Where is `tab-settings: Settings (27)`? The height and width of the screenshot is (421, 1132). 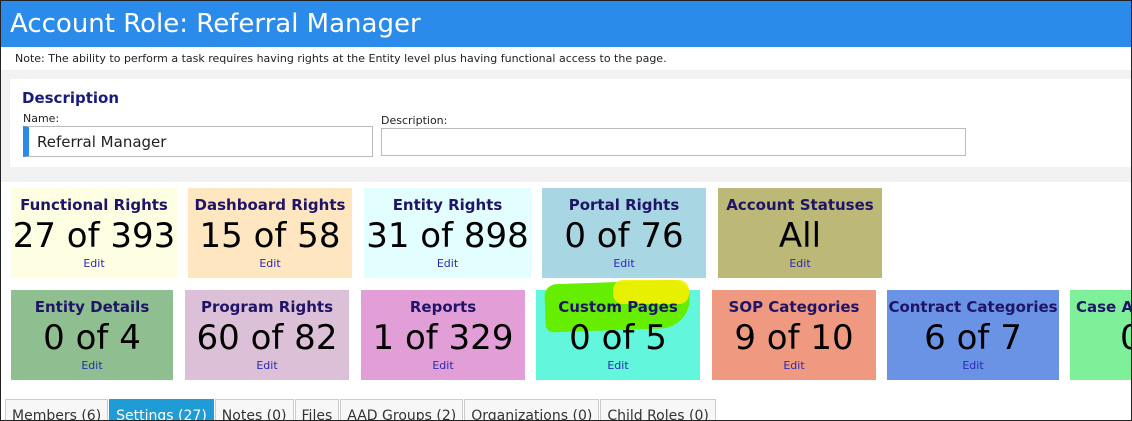
tab-settings: Settings (27) is located at coordinates (161, 409).